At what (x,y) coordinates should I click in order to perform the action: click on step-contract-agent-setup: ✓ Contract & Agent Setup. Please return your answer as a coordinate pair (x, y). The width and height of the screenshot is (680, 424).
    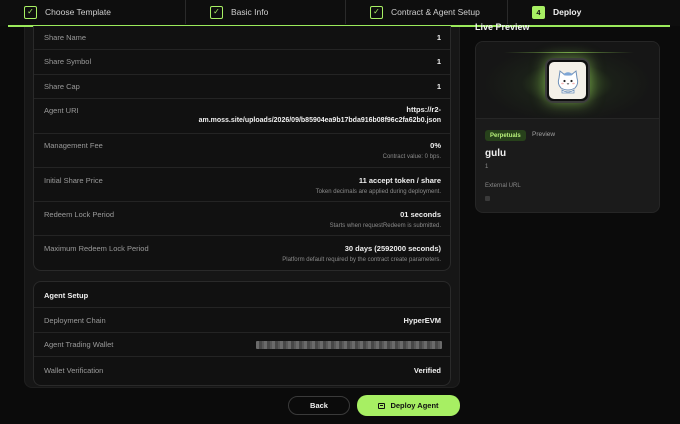
    Looking at the image, I should click on (427, 12).